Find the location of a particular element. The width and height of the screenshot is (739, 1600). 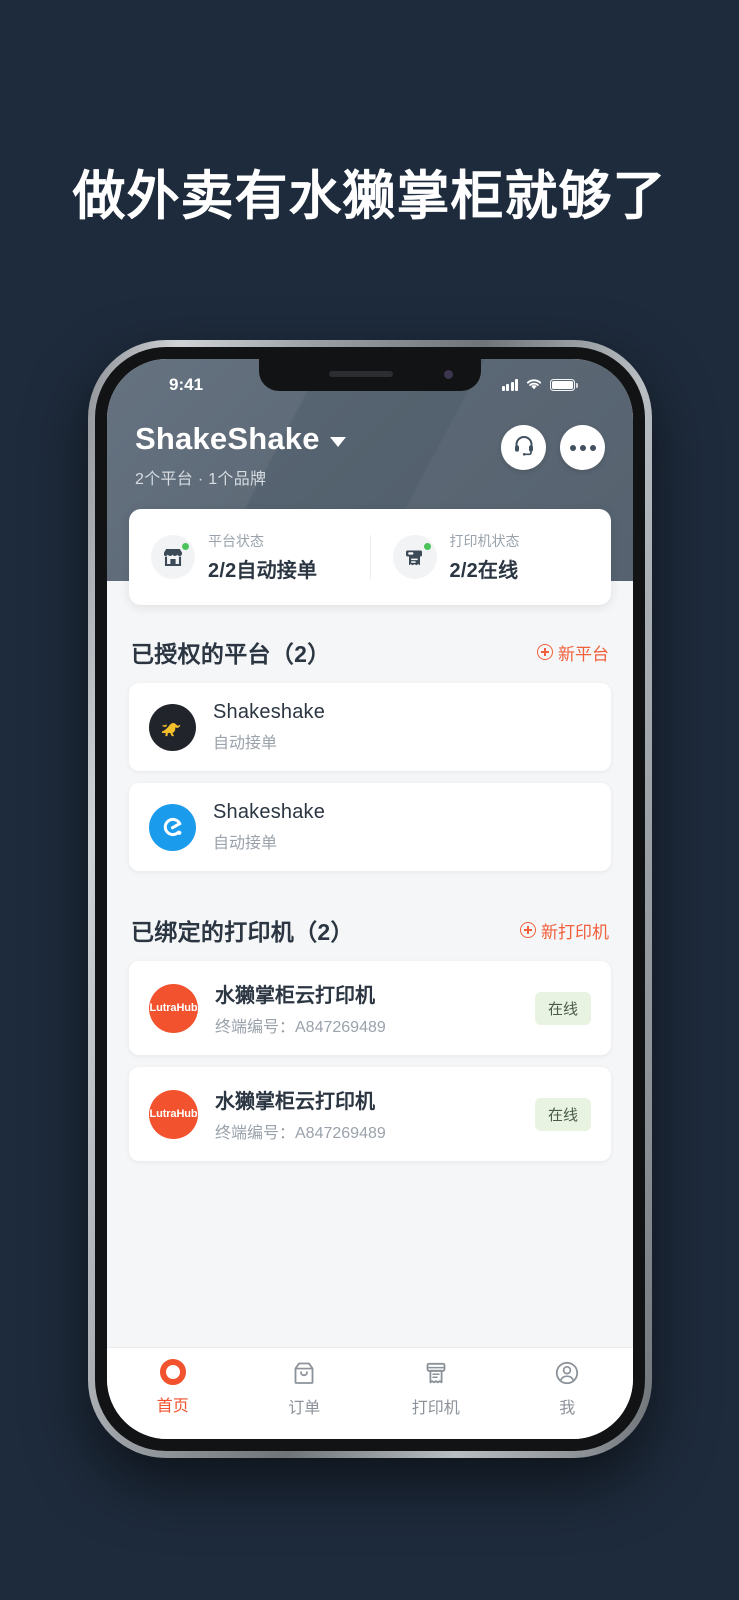

more-options-button is located at coordinates (582, 447).